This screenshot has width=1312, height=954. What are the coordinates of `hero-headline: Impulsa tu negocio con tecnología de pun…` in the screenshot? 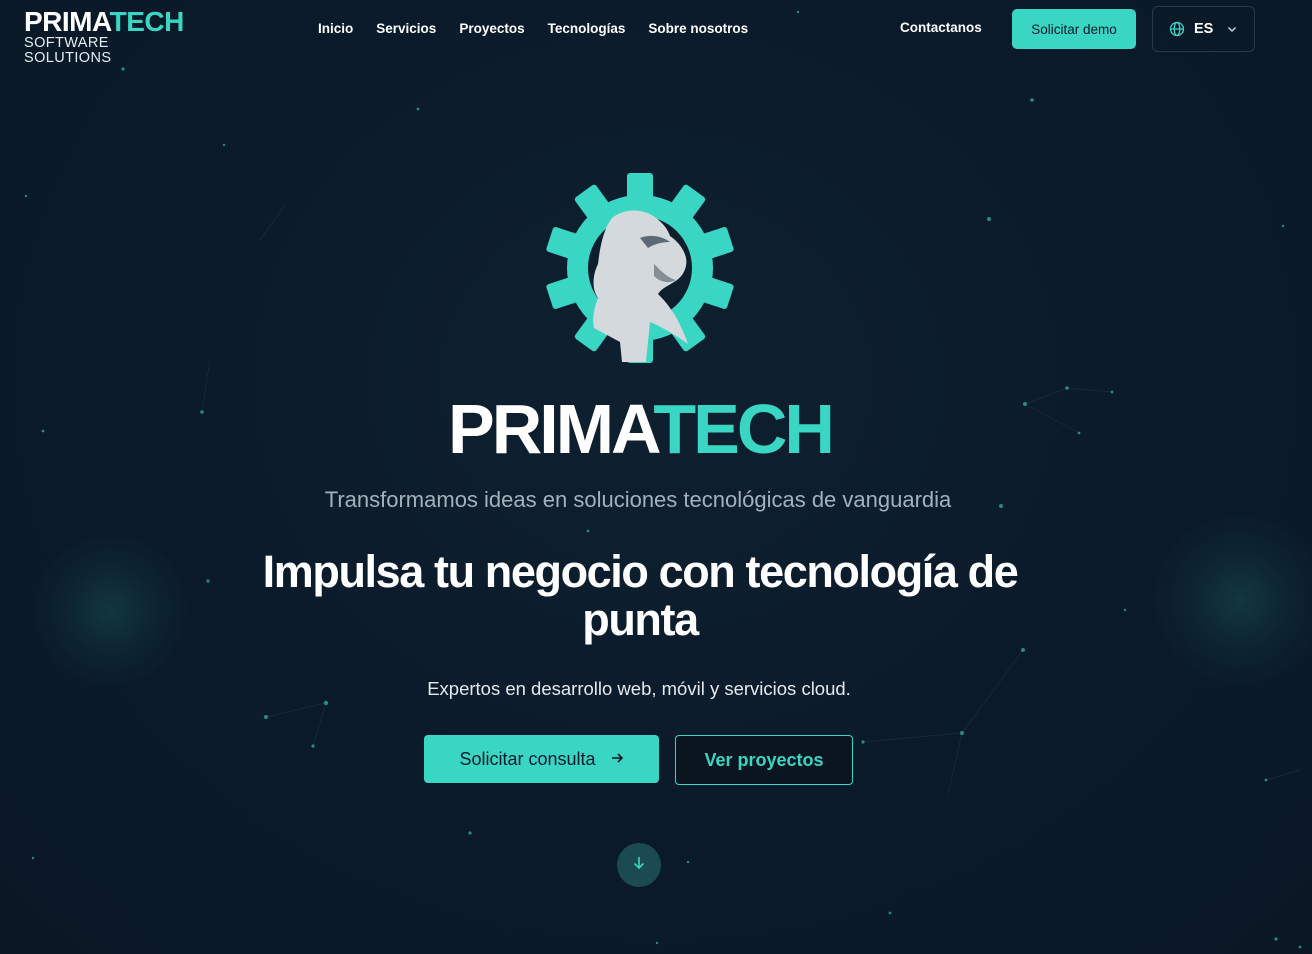 It's located at (640, 595).